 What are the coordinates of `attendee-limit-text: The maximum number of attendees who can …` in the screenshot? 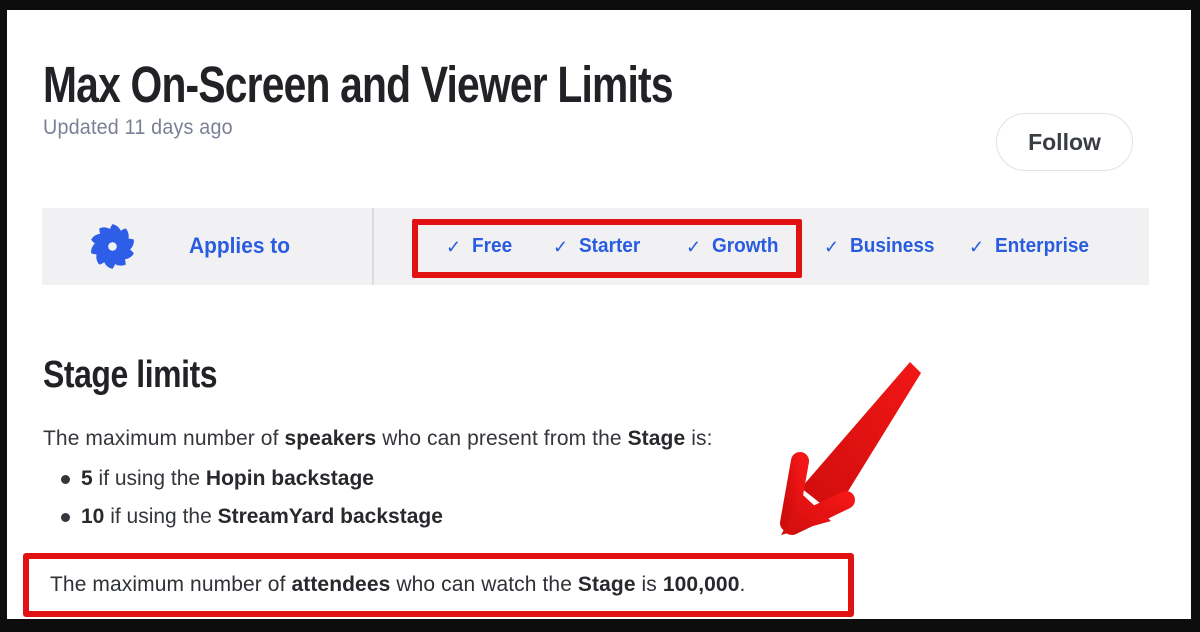 It's located at (398, 584).